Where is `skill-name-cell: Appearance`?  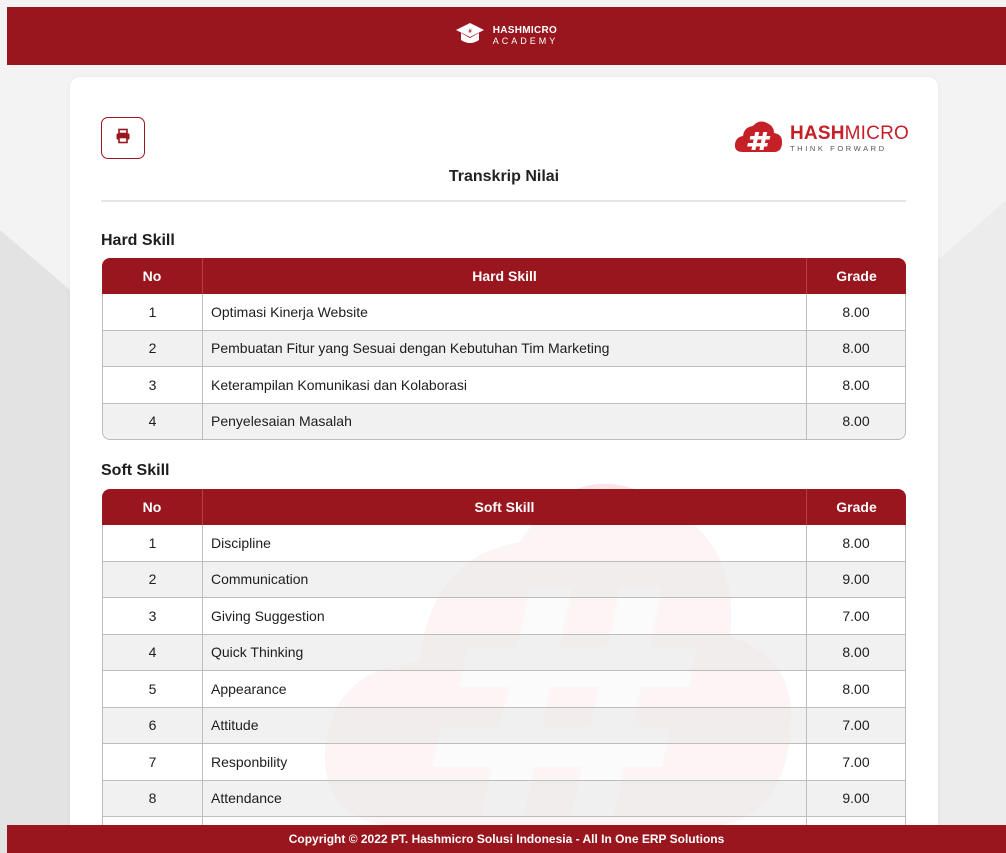 skill-name-cell: Appearance is located at coordinates (504, 689).